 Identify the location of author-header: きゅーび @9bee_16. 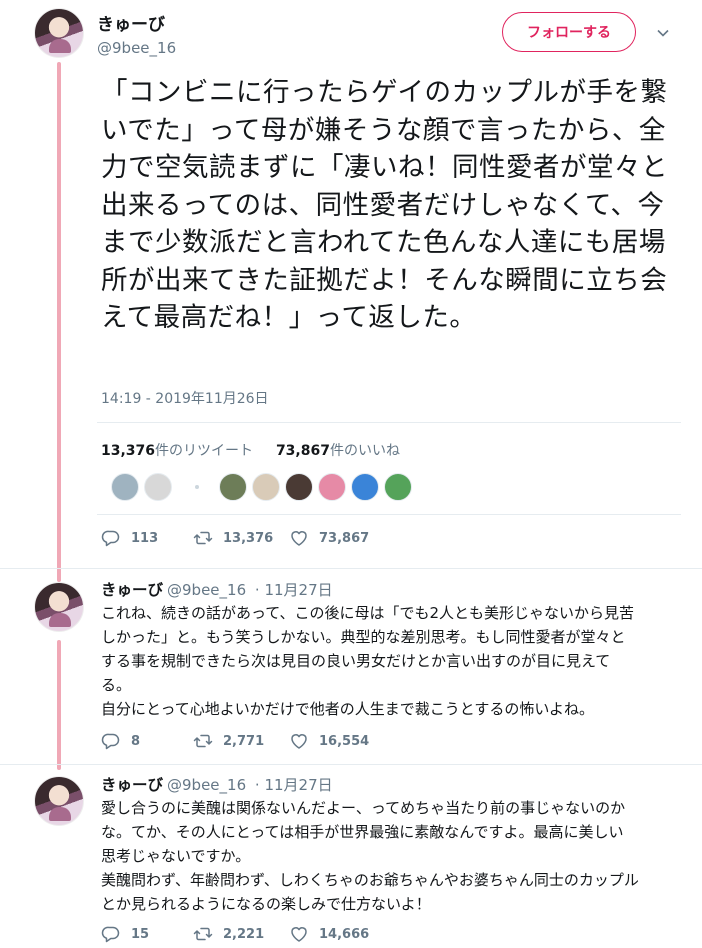
(136, 33).